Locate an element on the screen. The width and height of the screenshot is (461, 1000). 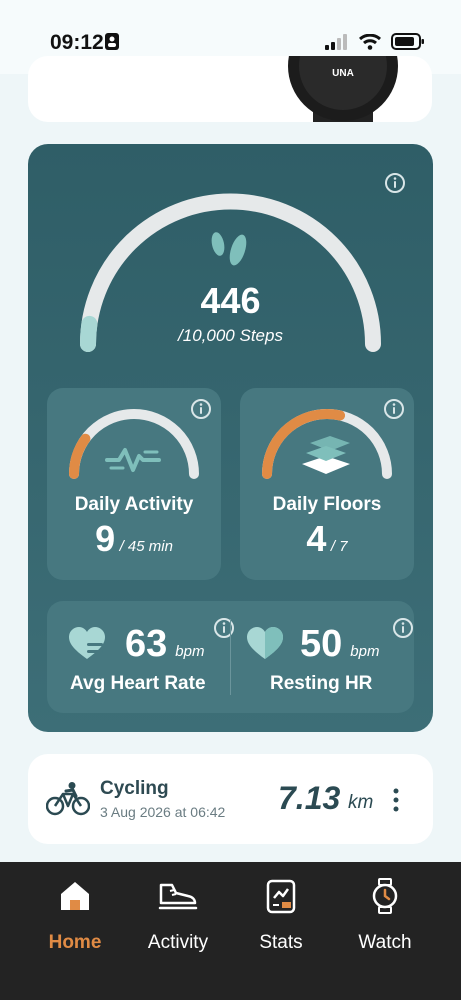
signal-icon is located at coordinates (336, 41).